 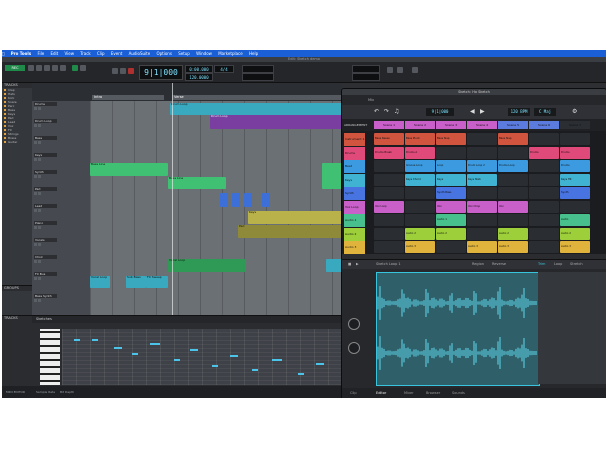 What do you see at coordinates (131, 71) in the screenshot?
I see `record-icon` at bounding box center [131, 71].